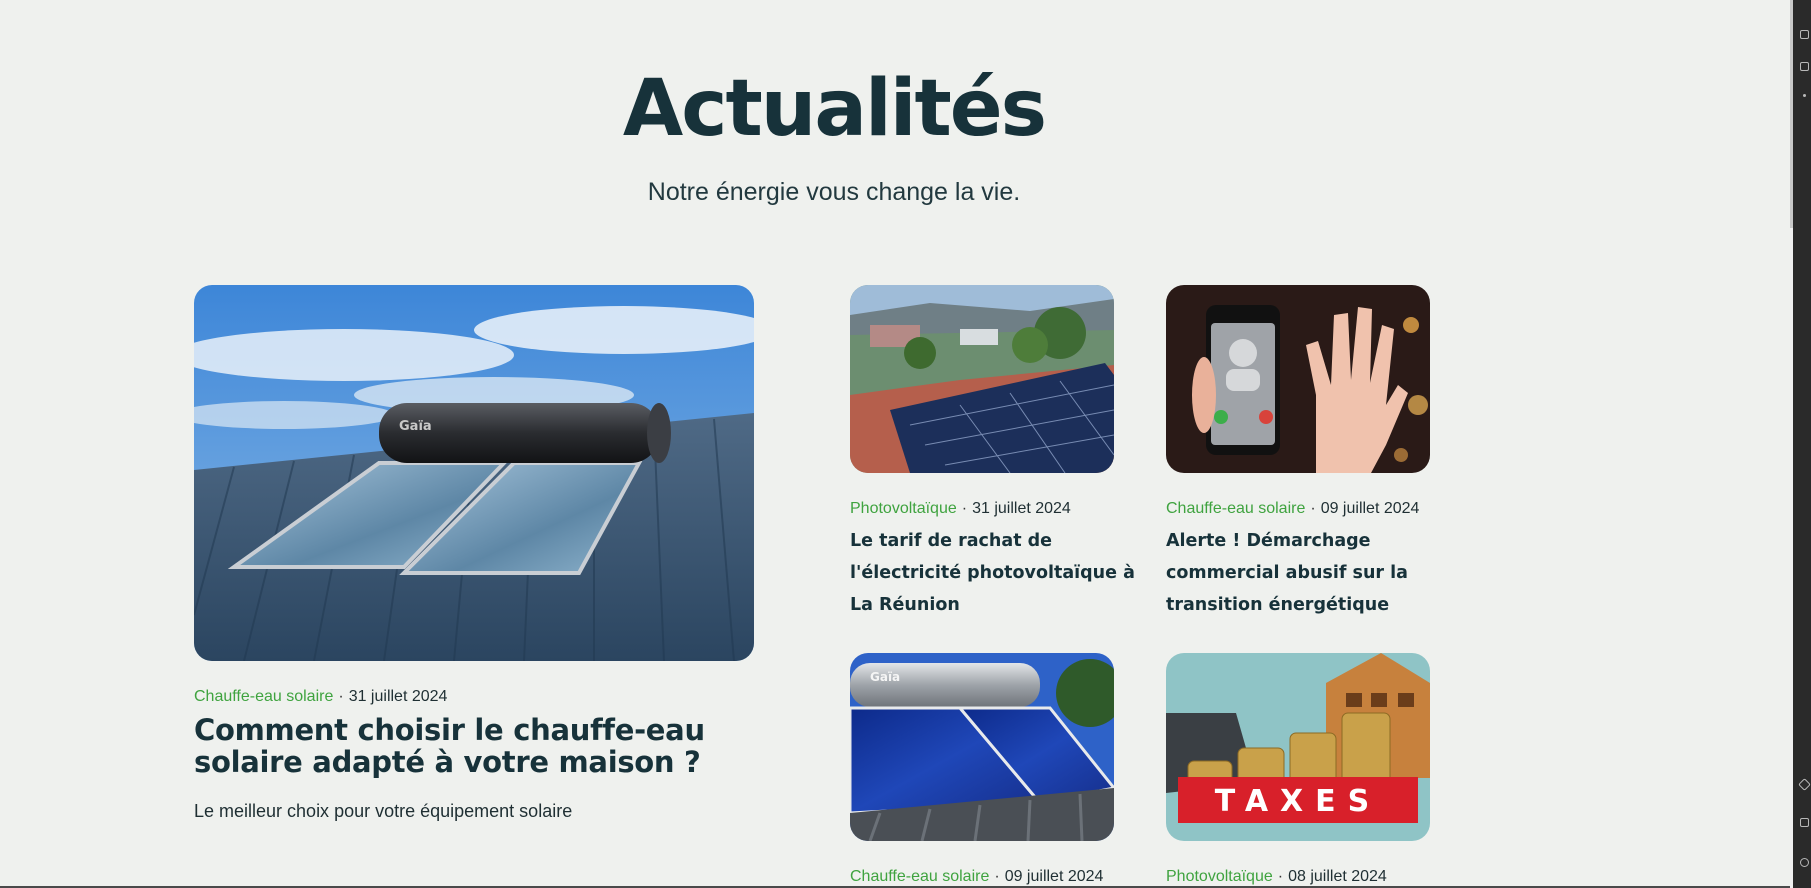 The height and width of the screenshot is (888, 1811). Describe the element at coordinates (1298, 747) in the screenshot. I see `article-image-taxes-coins: TAXES` at that location.